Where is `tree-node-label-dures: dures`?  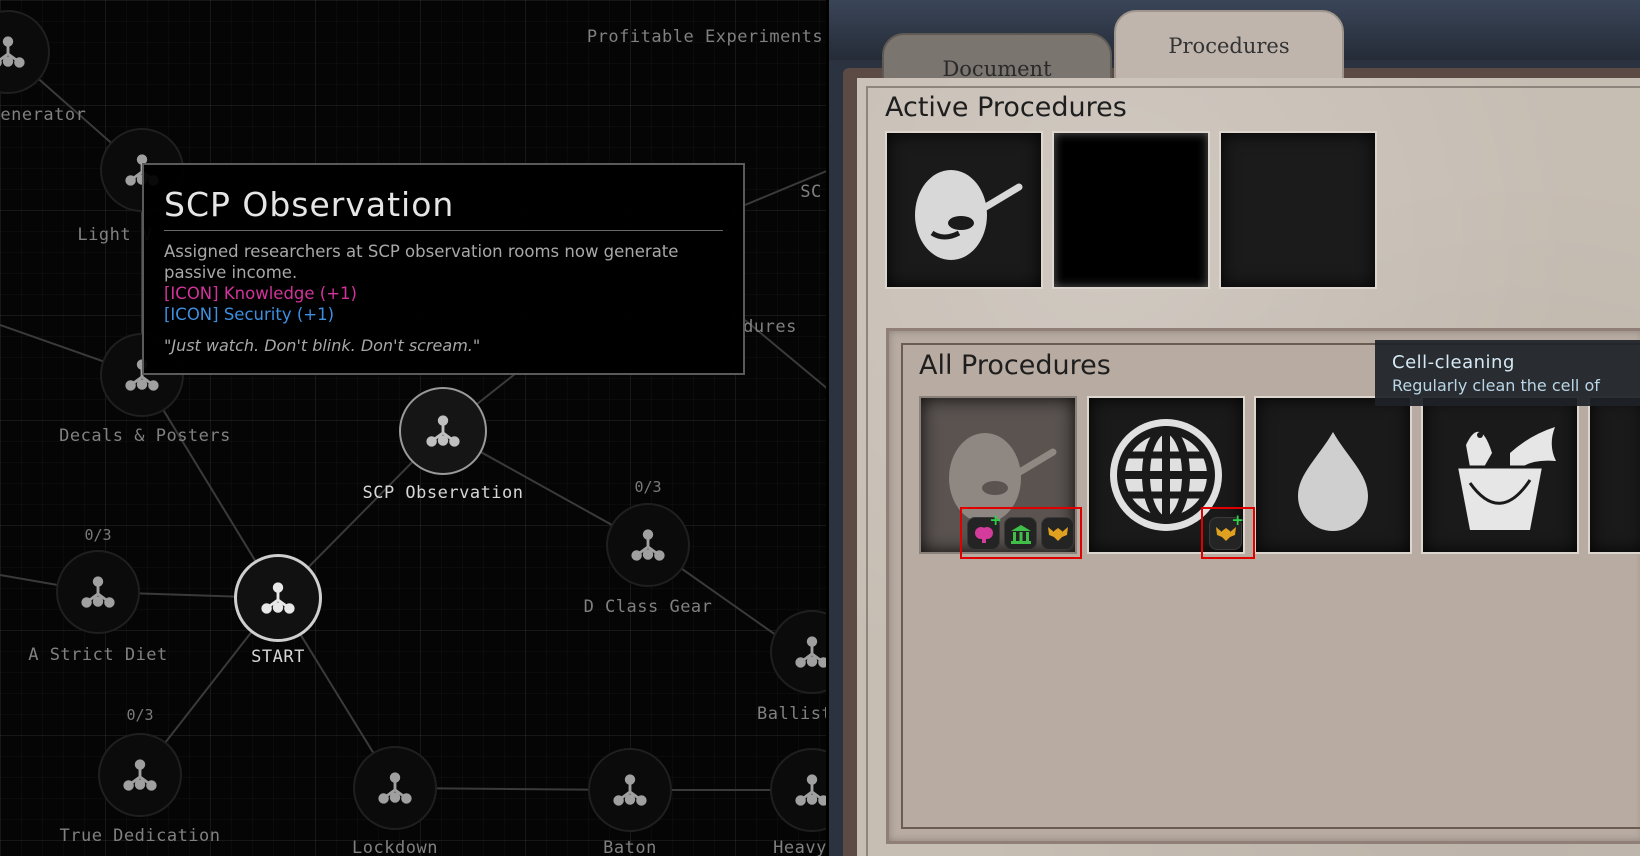 tree-node-label-dures: dures is located at coordinates (770, 327).